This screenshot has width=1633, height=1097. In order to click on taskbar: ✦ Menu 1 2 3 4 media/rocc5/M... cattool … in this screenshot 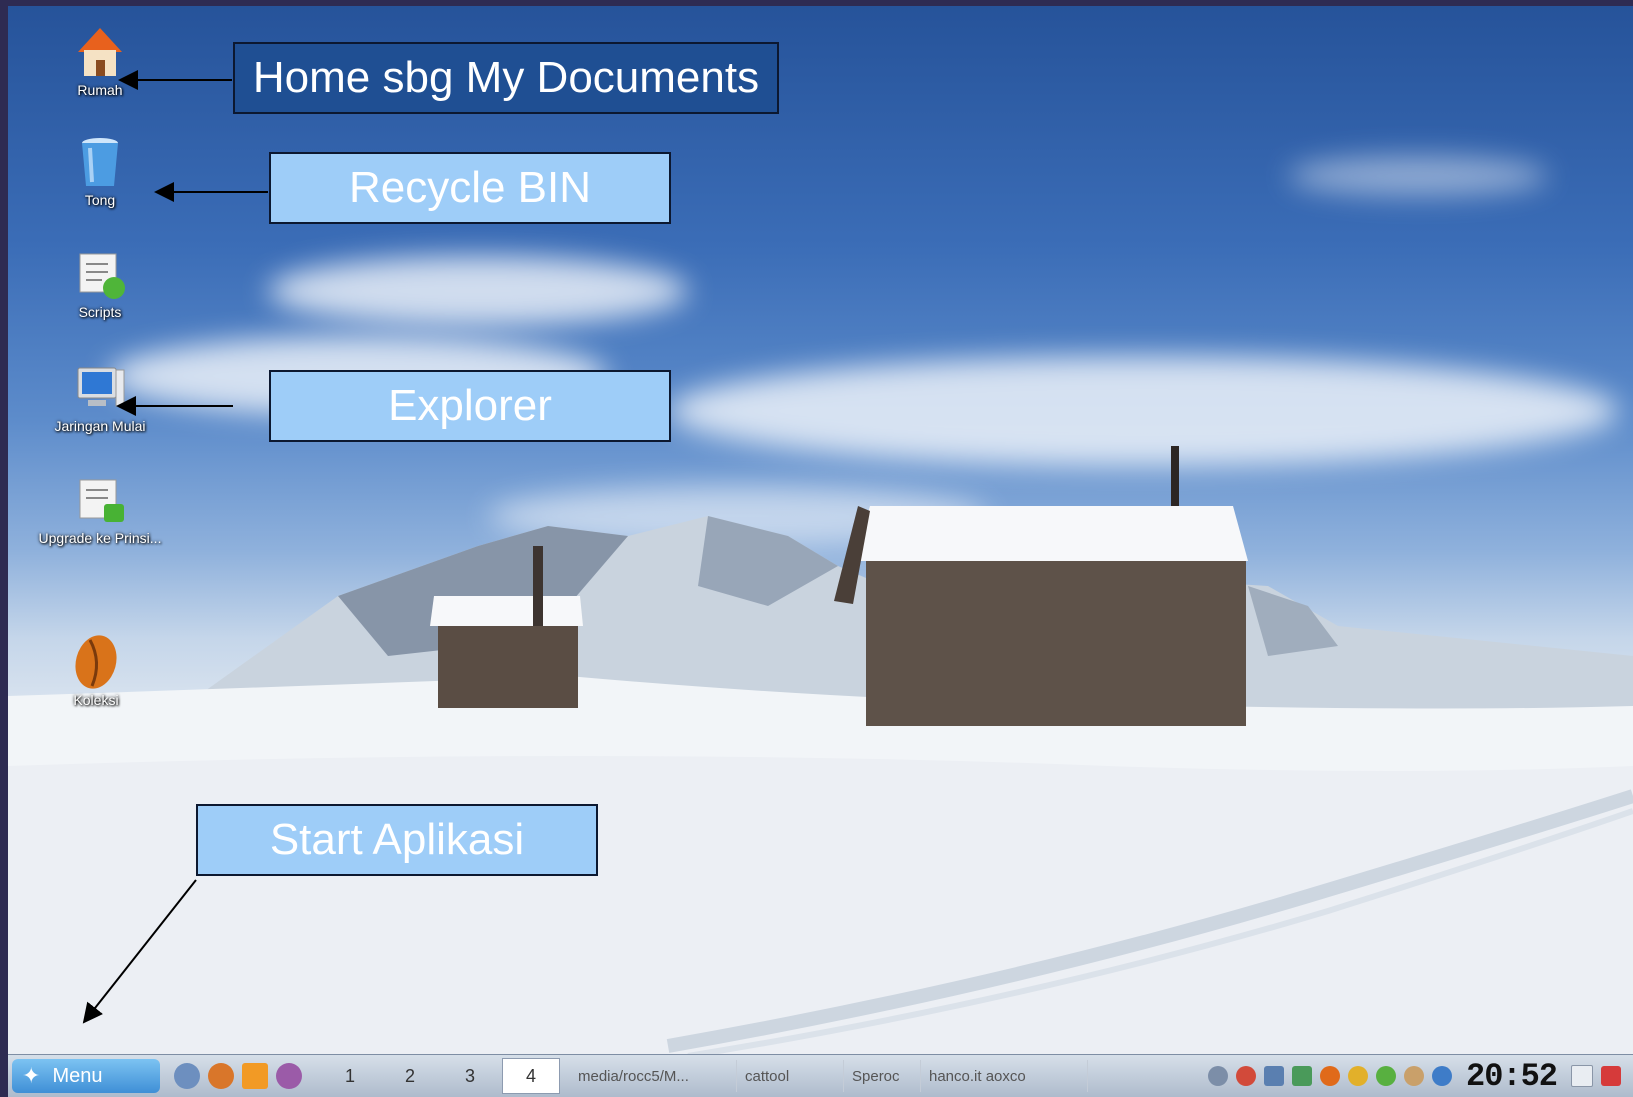, I will do `click(820, 1075)`.